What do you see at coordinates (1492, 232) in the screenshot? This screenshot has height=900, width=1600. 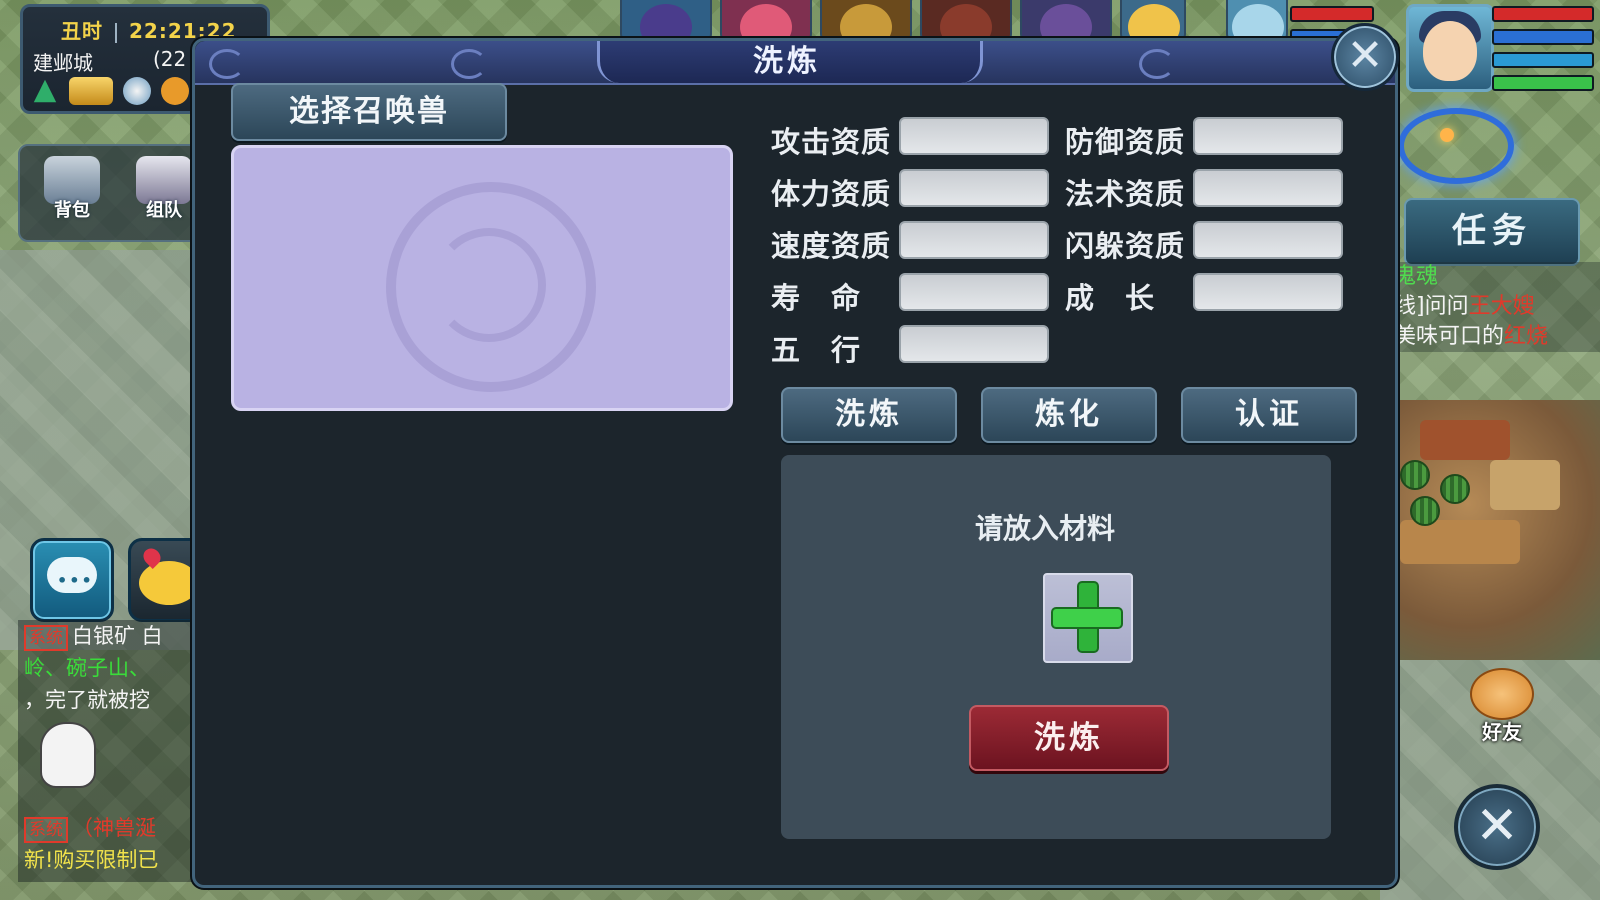 I see `task-button: 任务` at bounding box center [1492, 232].